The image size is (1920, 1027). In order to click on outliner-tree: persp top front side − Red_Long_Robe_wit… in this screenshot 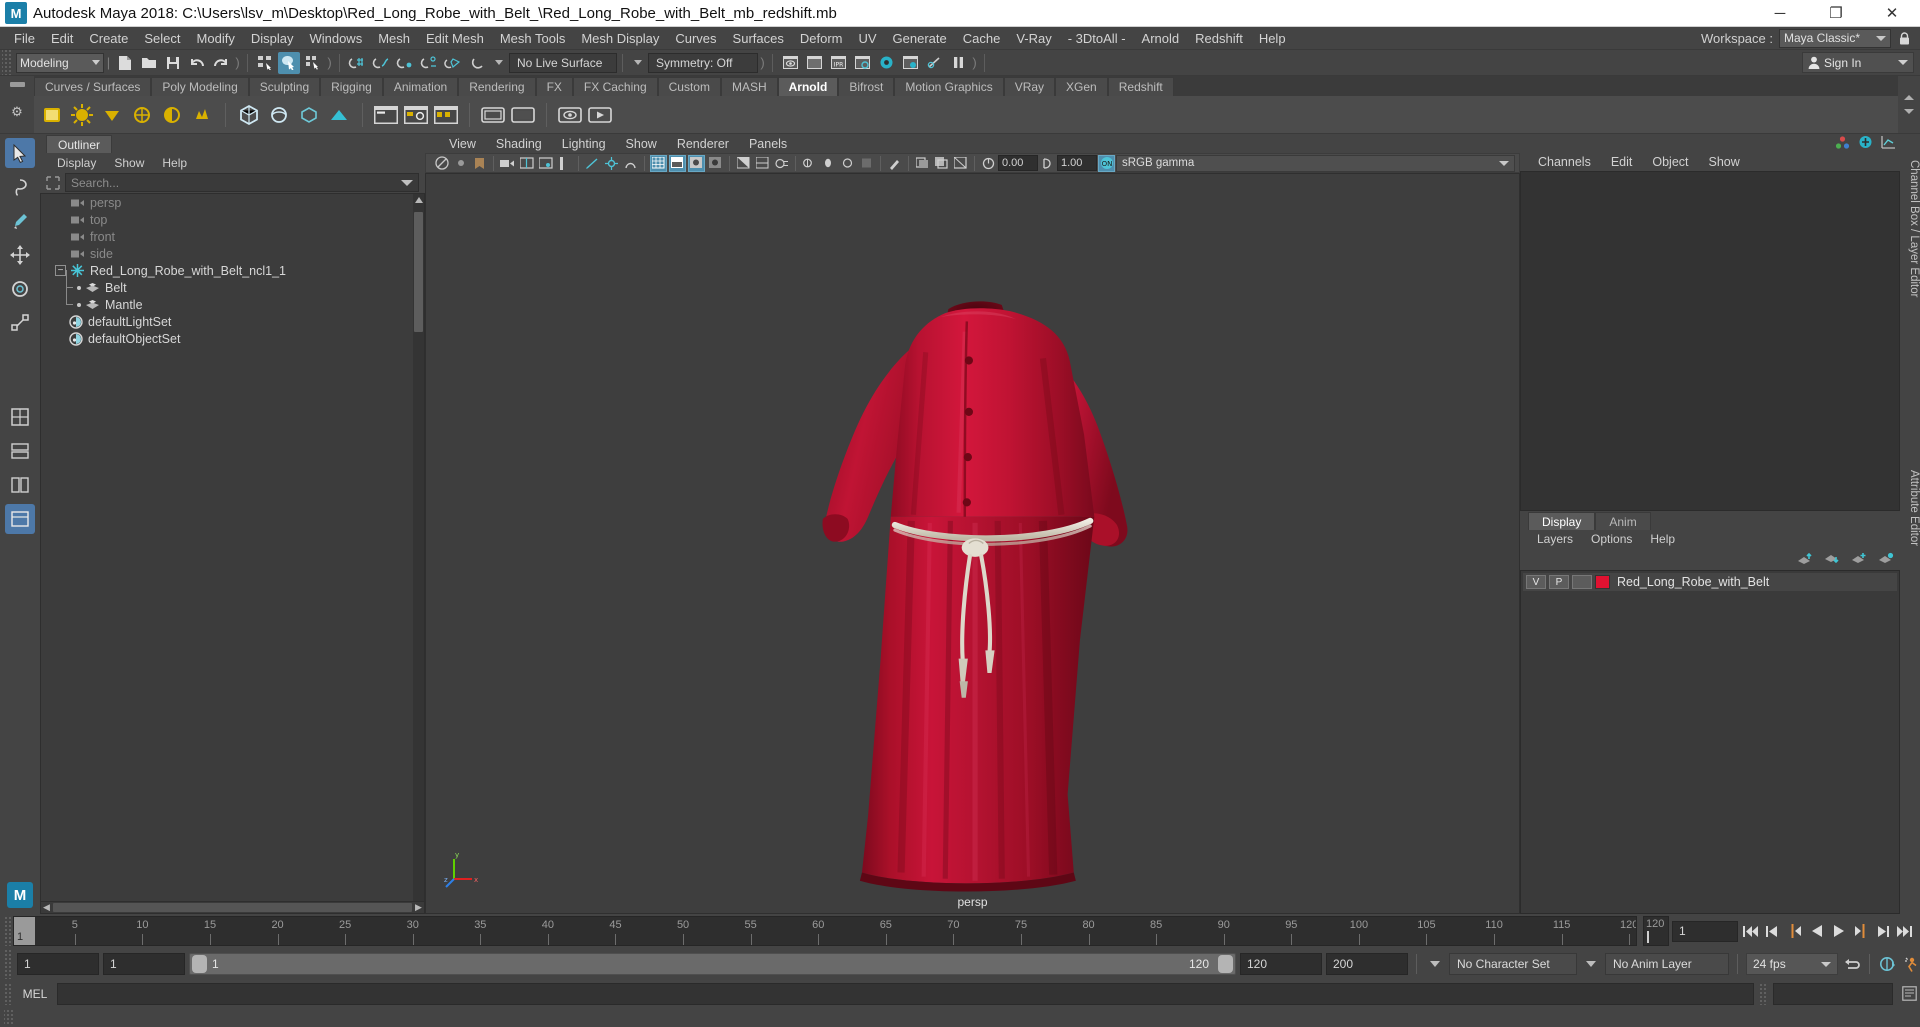, I will do `click(232, 547)`.